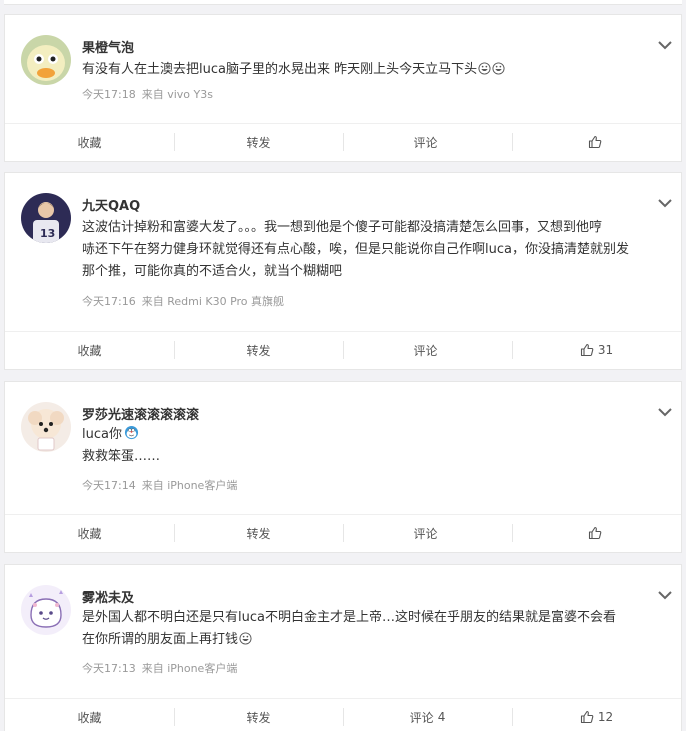  I want to click on username: 罗莎光速滚滚滚滚滚, so click(140, 413).